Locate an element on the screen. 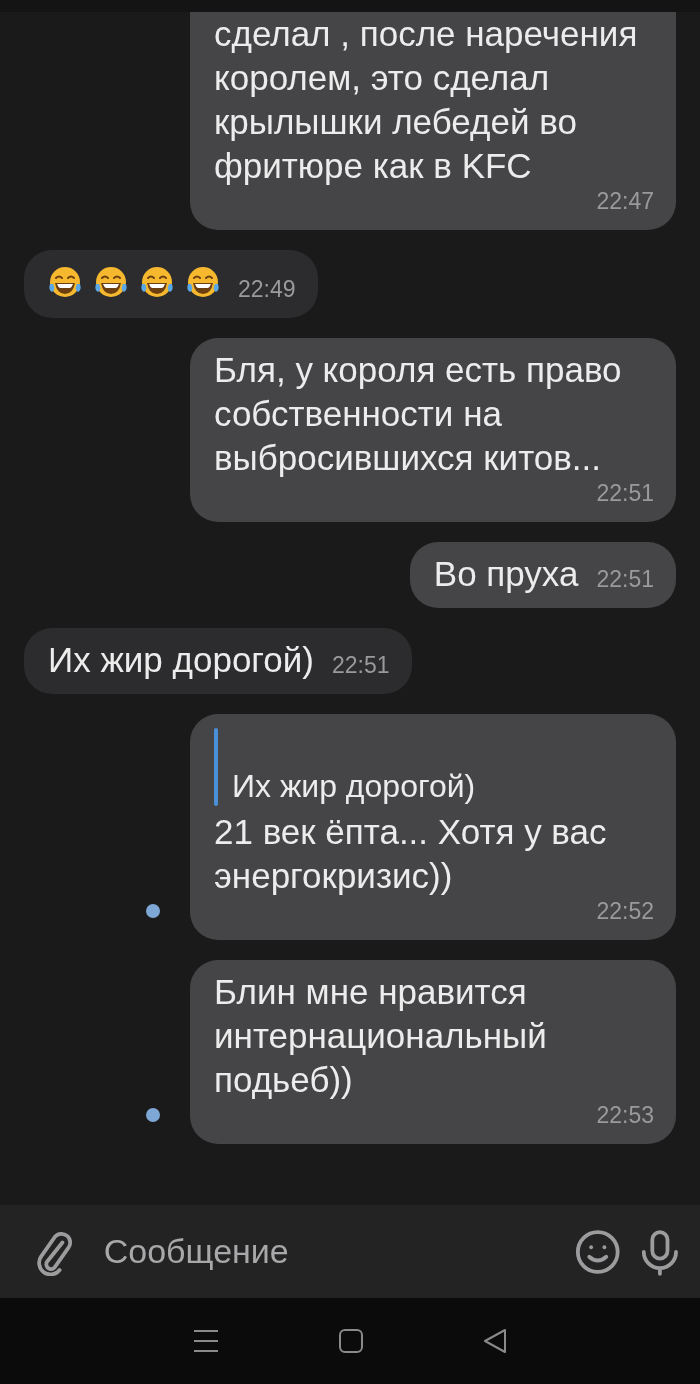  message-time: 22:53 is located at coordinates (625, 1116).